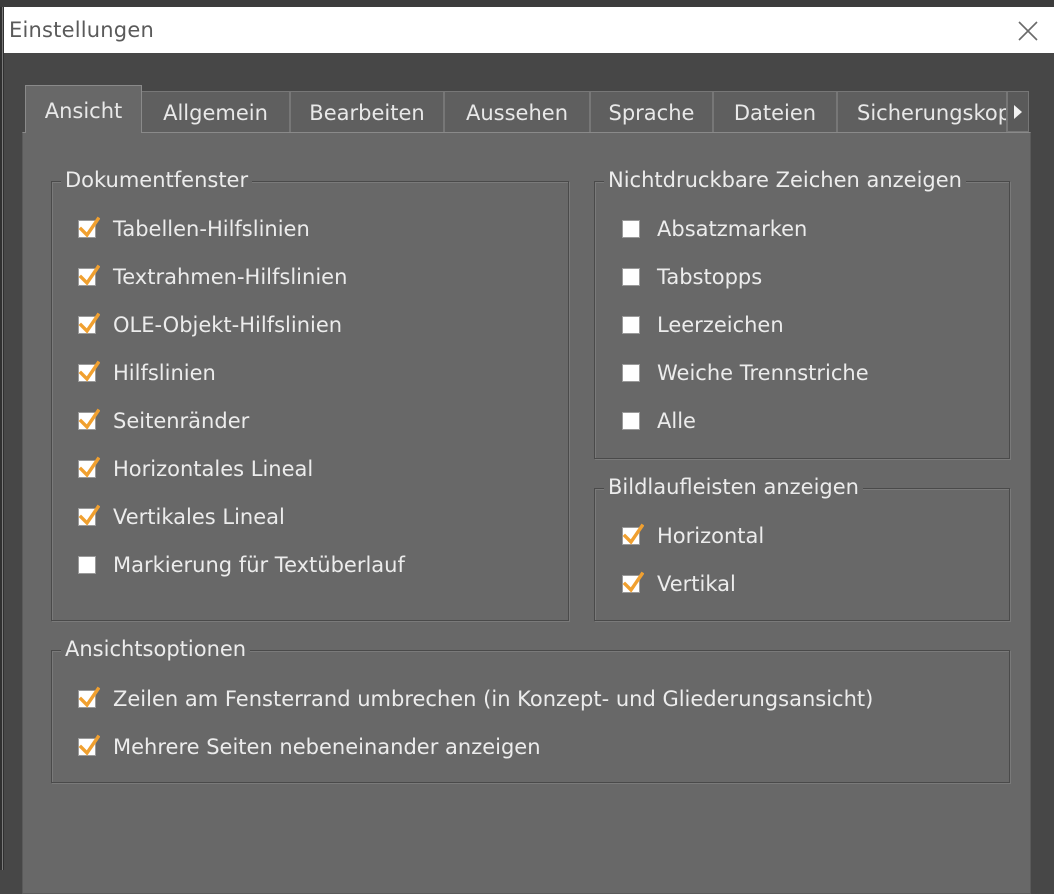 Image resolution: width=1054 pixels, height=894 pixels. Describe the element at coordinates (211, 229) in the screenshot. I see `checkbox-label: Tabellen-Hilfslinien` at that location.